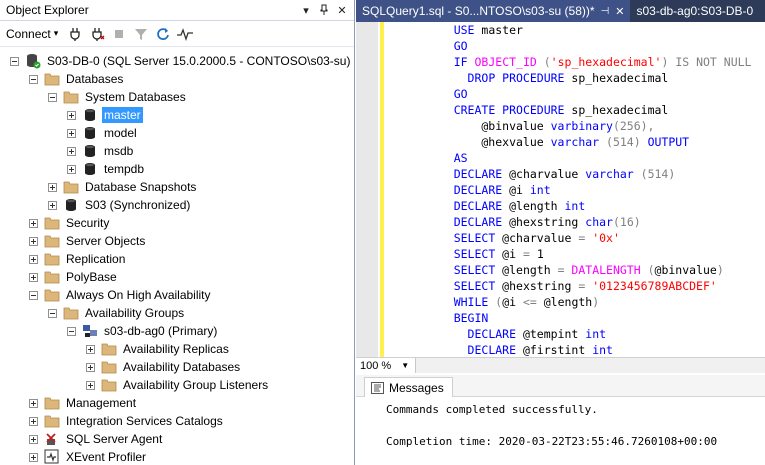  I want to click on tree-node: tempdb, so click(106, 169).